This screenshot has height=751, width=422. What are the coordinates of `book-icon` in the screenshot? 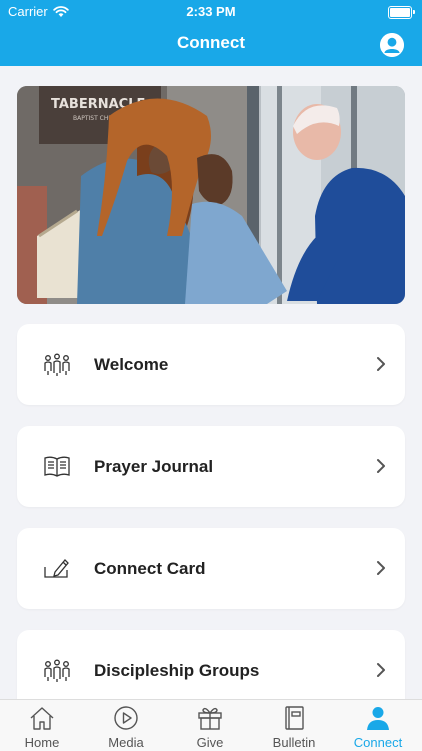 It's located at (294, 718).